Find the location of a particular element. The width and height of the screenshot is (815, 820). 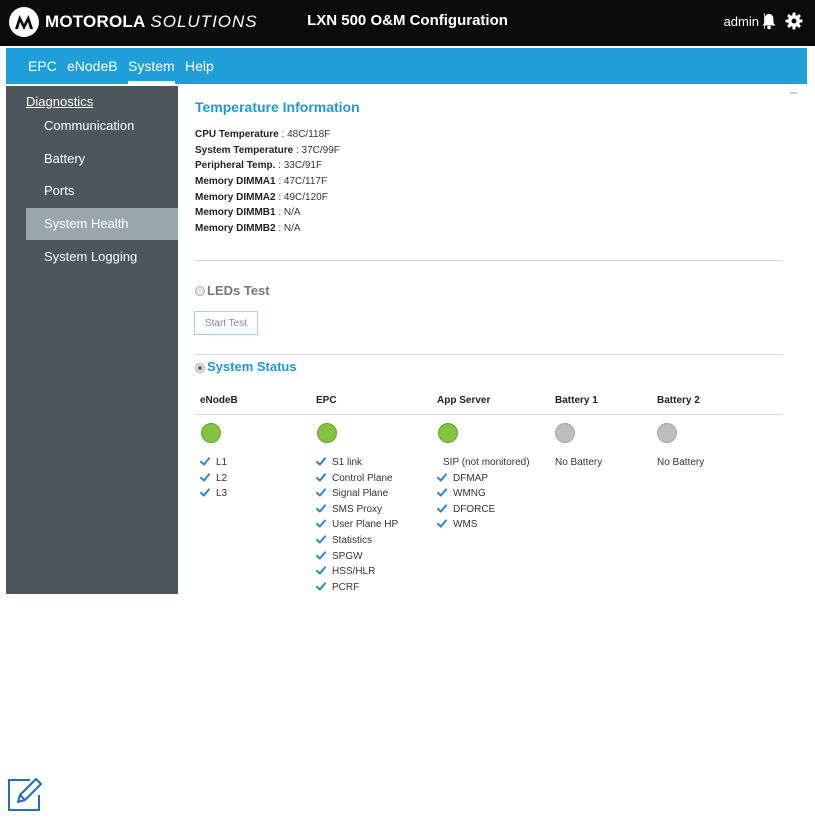

sidebar-item-communication: Communication is located at coordinates (102, 126).